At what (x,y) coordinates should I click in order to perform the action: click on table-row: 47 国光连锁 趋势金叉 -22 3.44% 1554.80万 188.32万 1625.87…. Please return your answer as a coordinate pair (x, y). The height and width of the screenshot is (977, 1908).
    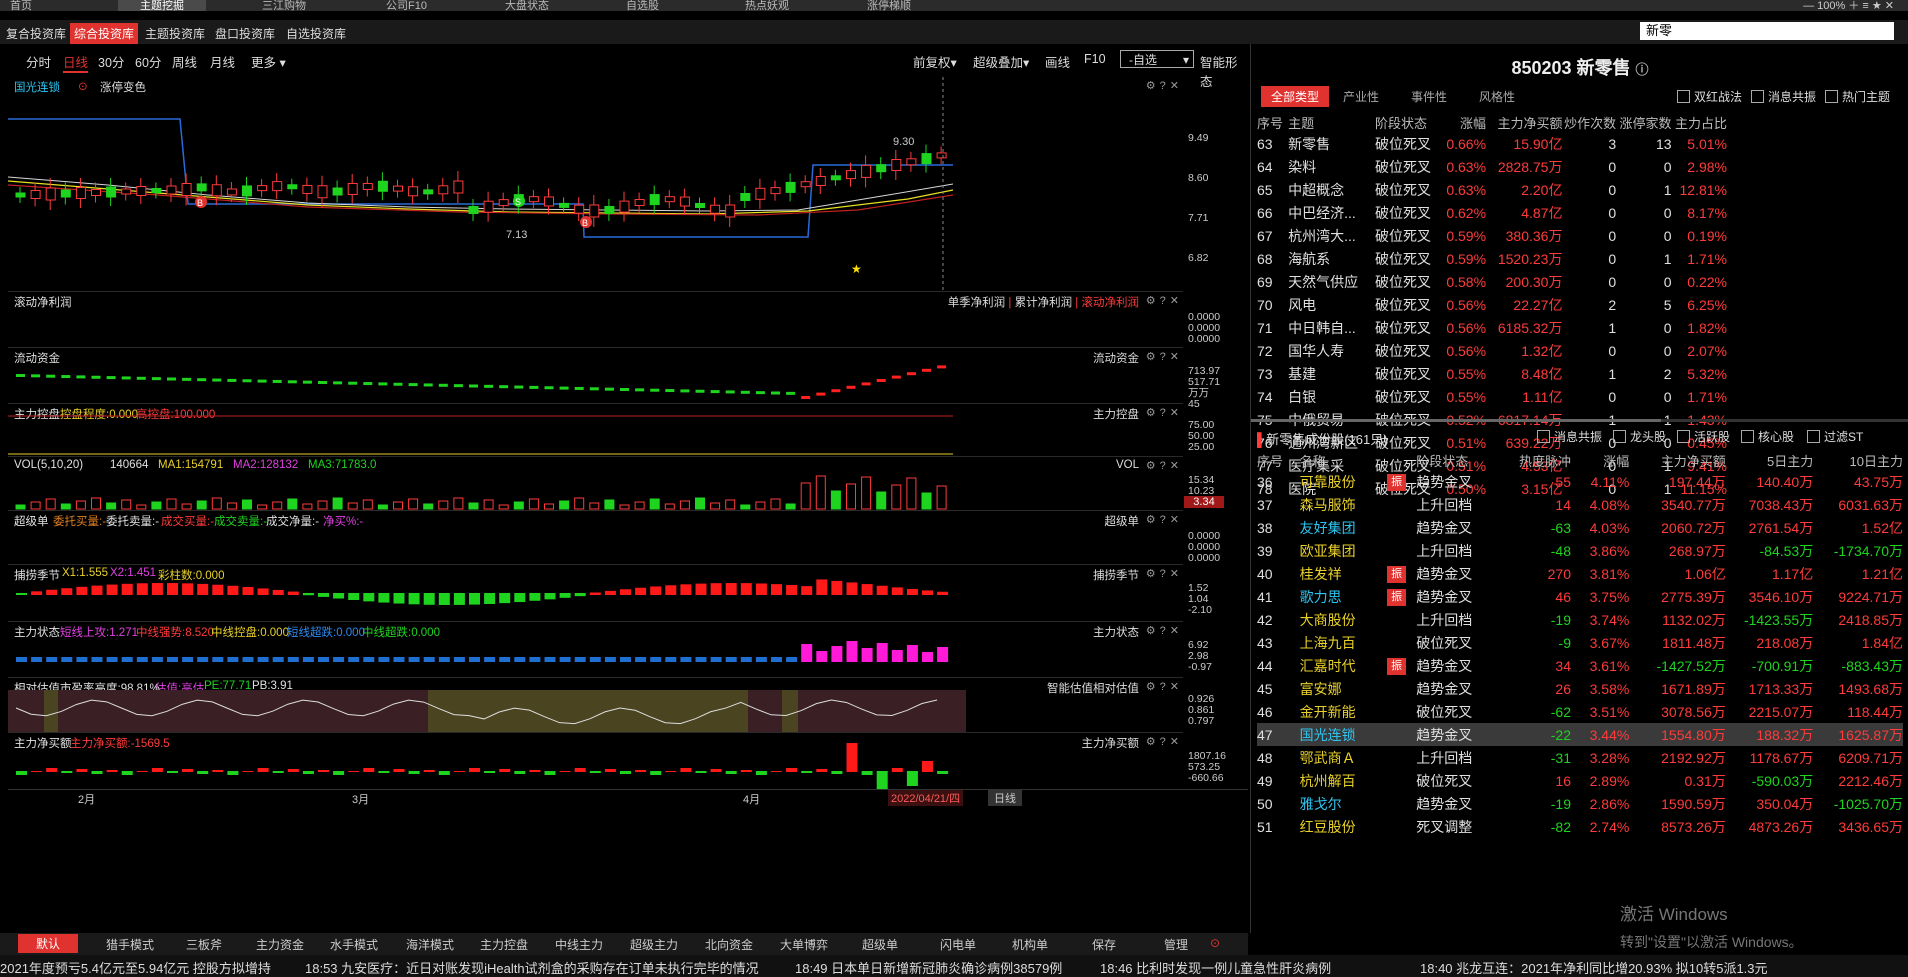
    Looking at the image, I should click on (1580, 734).